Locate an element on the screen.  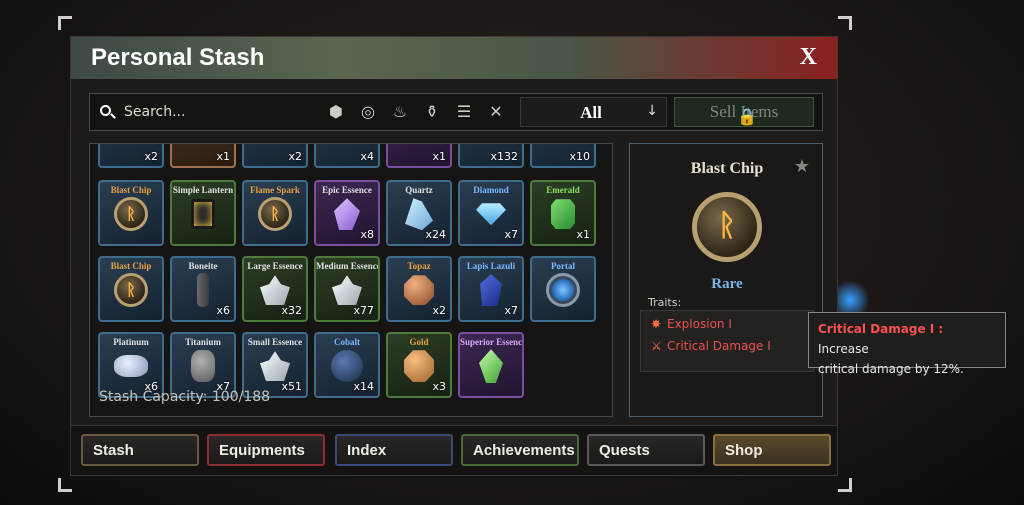
inventory-slot: x132 is located at coordinates (491, 156).